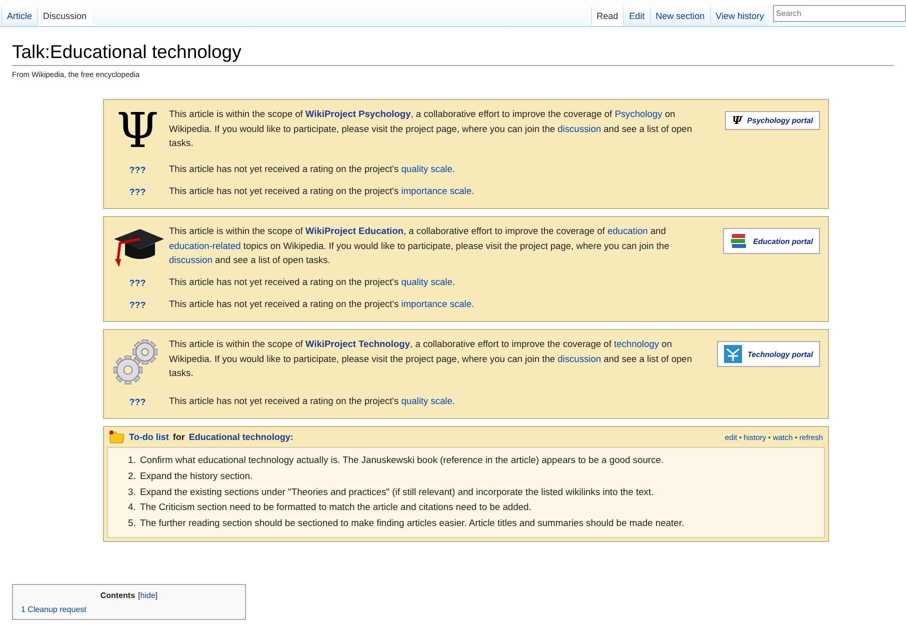 The width and height of the screenshot is (906, 624). Describe the element at coordinates (132, 507) in the screenshot. I see `list-number: 4.` at that location.